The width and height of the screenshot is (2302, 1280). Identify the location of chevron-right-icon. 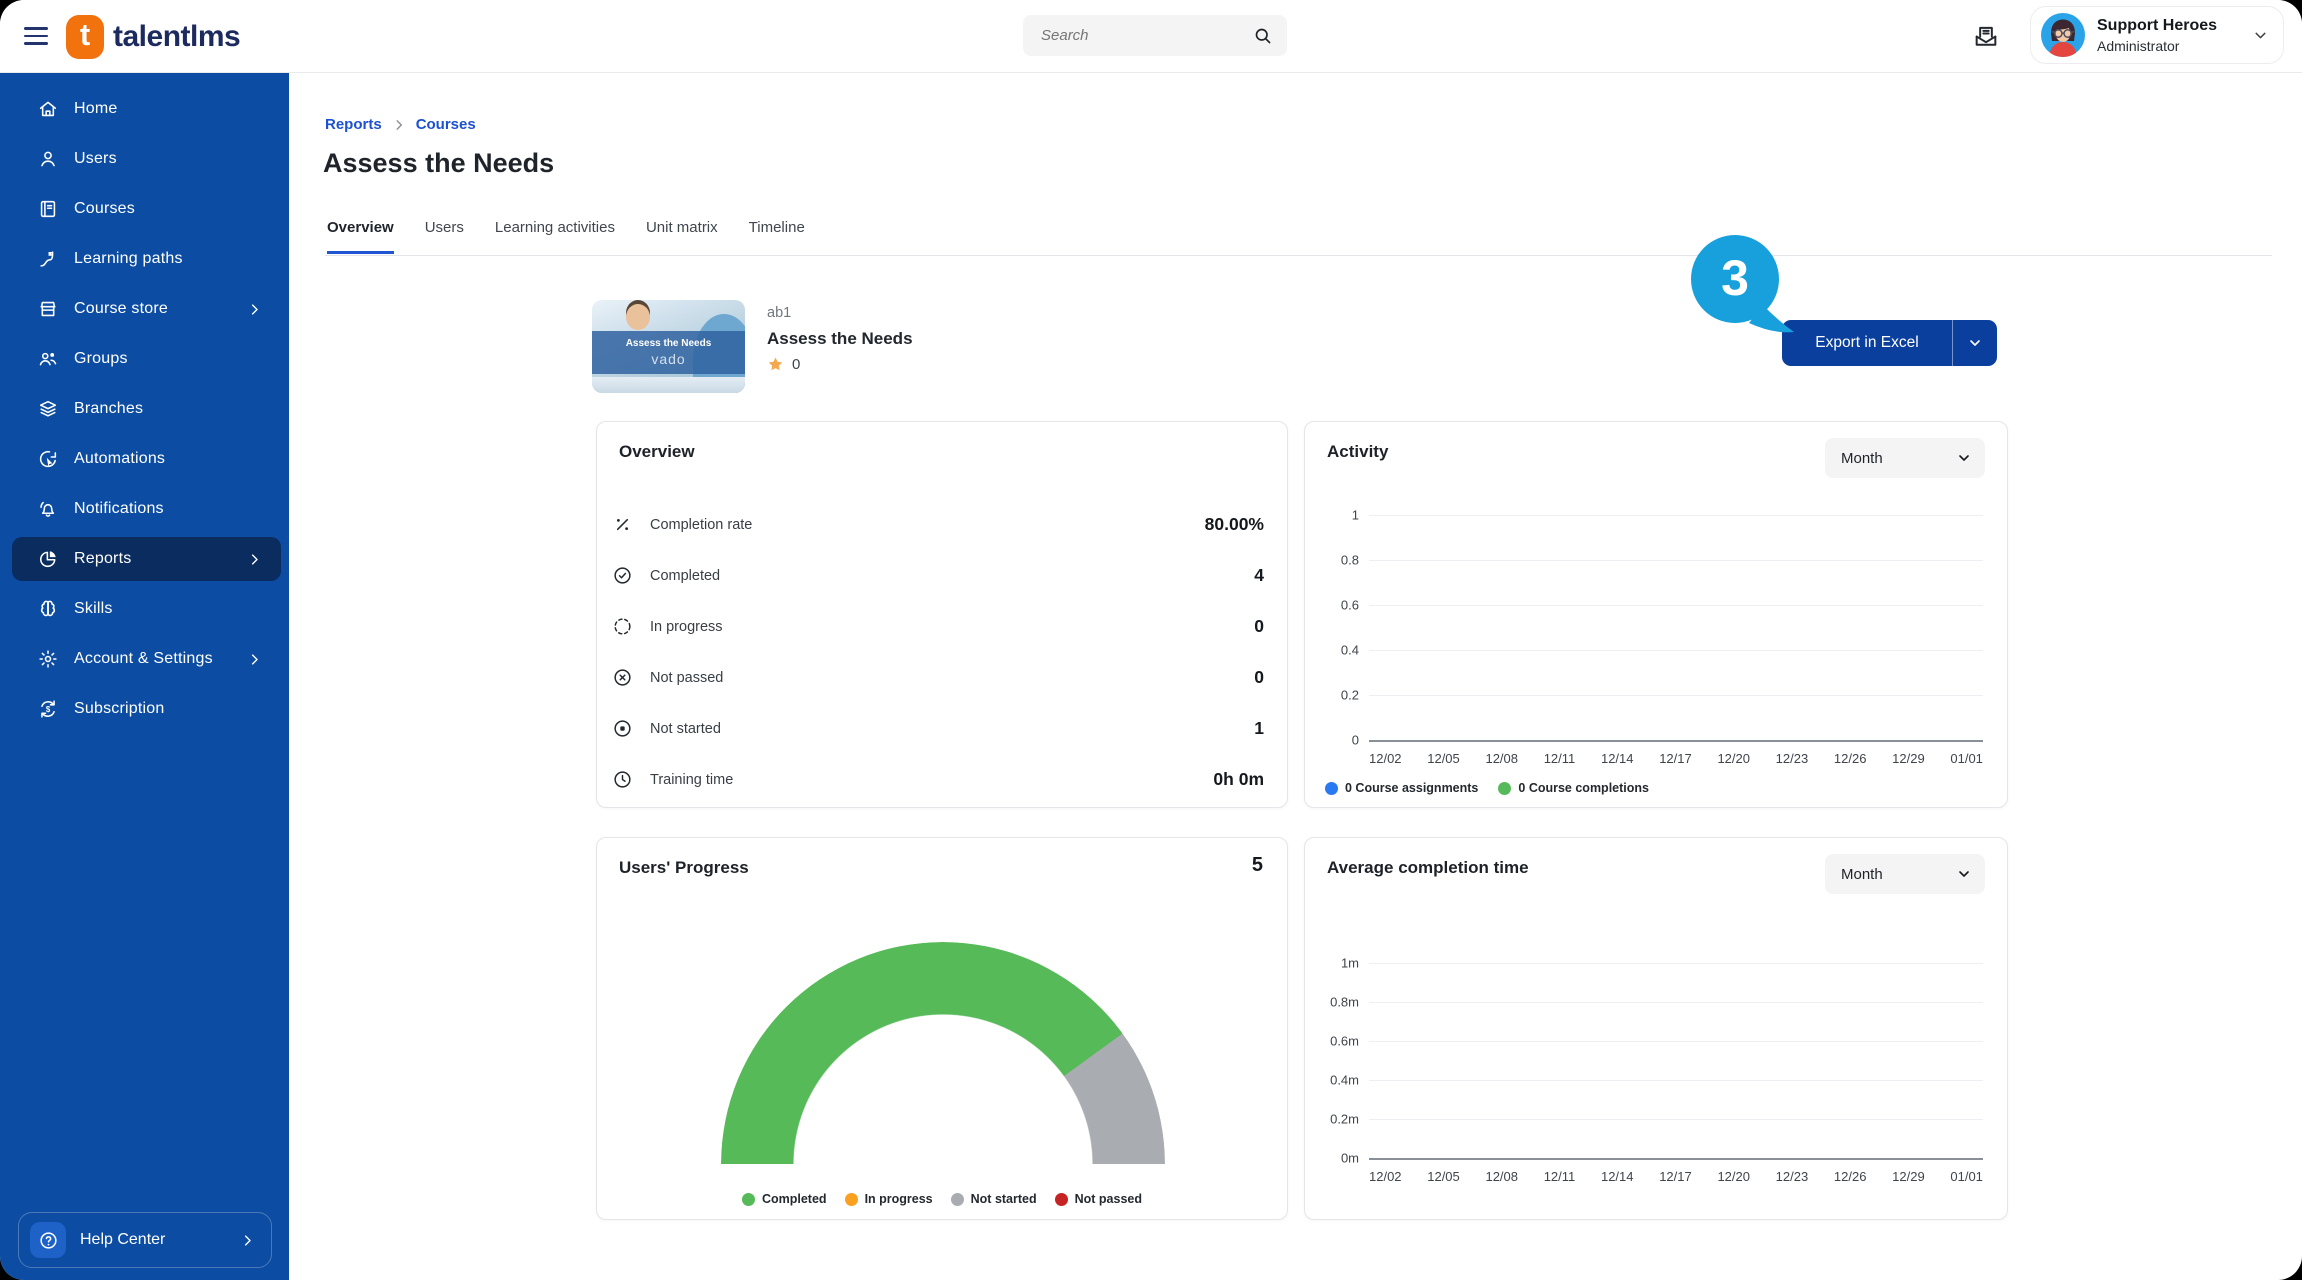
(254, 559).